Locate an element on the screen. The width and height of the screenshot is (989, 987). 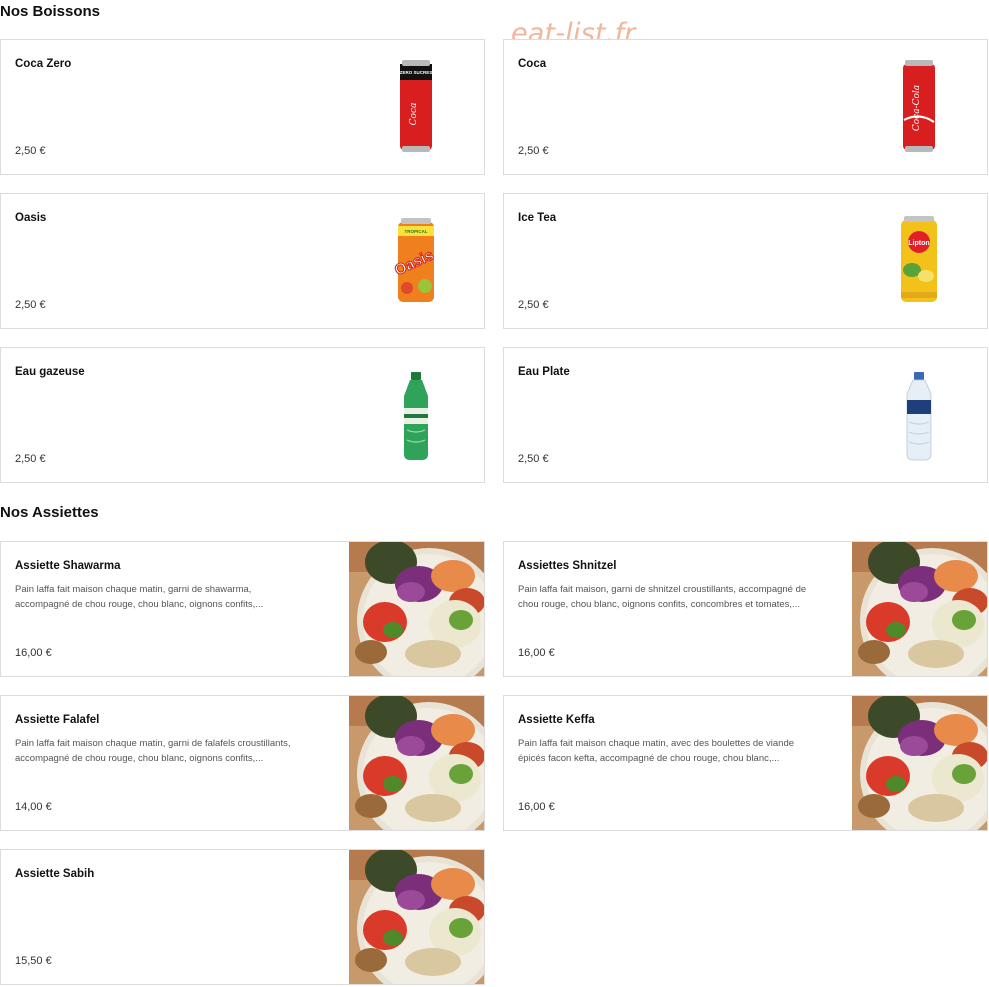
lipton-ice-tea-can-icon: Lipton is located at coordinates (919, 259).